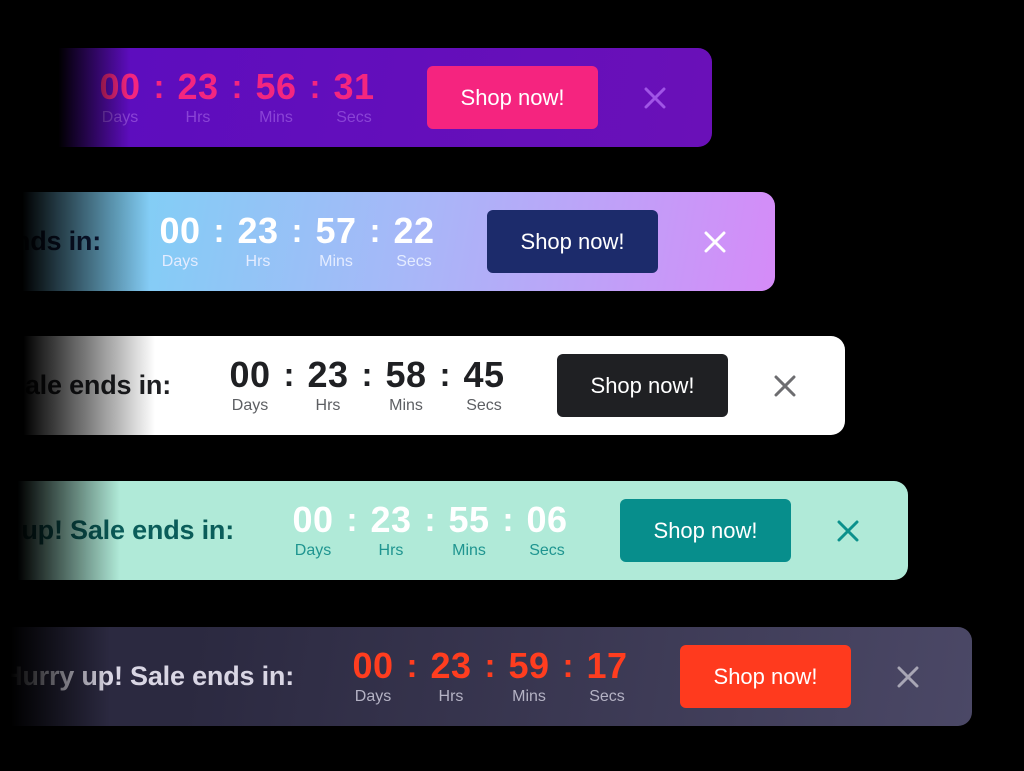 Image resolution: width=1024 pixels, height=771 pixels. I want to click on minutes-value: 58, so click(406, 374).